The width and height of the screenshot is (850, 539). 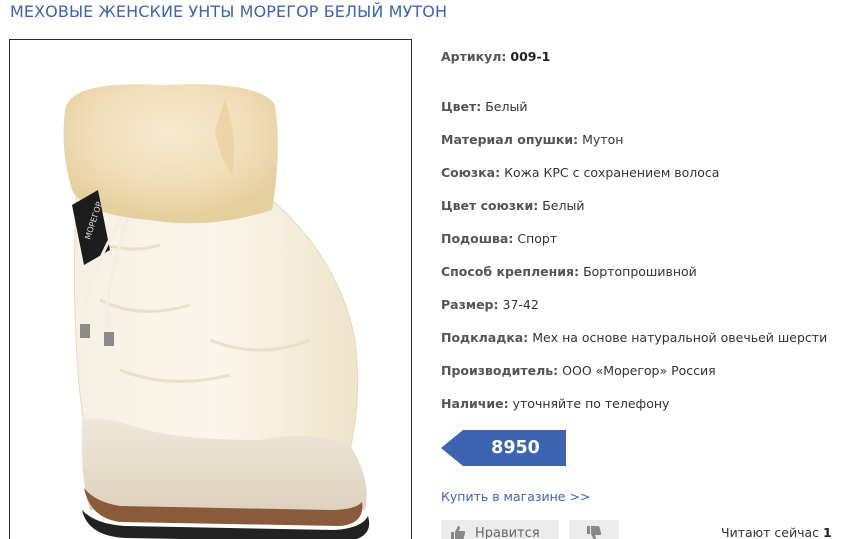 What do you see at coordinates (458, 532) in the screenshot?
I see `thumbs-up-icon` at bounding box center [458, 532].